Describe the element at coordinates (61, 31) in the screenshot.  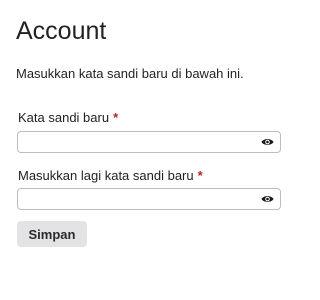
I see `page-title: Account` at that location.